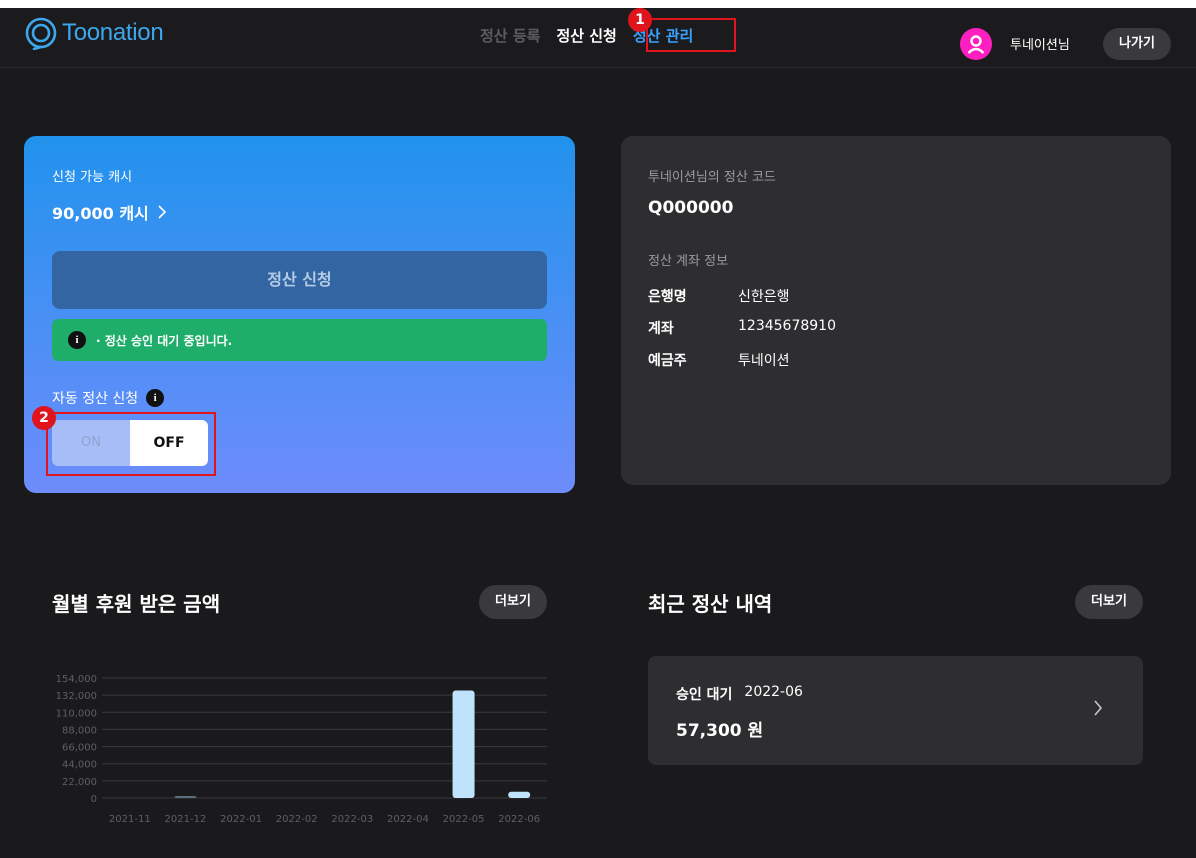 The height and width of the screenshot is (858, 1196). What do you see at coordinates (77, 340) in the screenshot?
I see `info-icon: i` at bounding box center [77, 340].